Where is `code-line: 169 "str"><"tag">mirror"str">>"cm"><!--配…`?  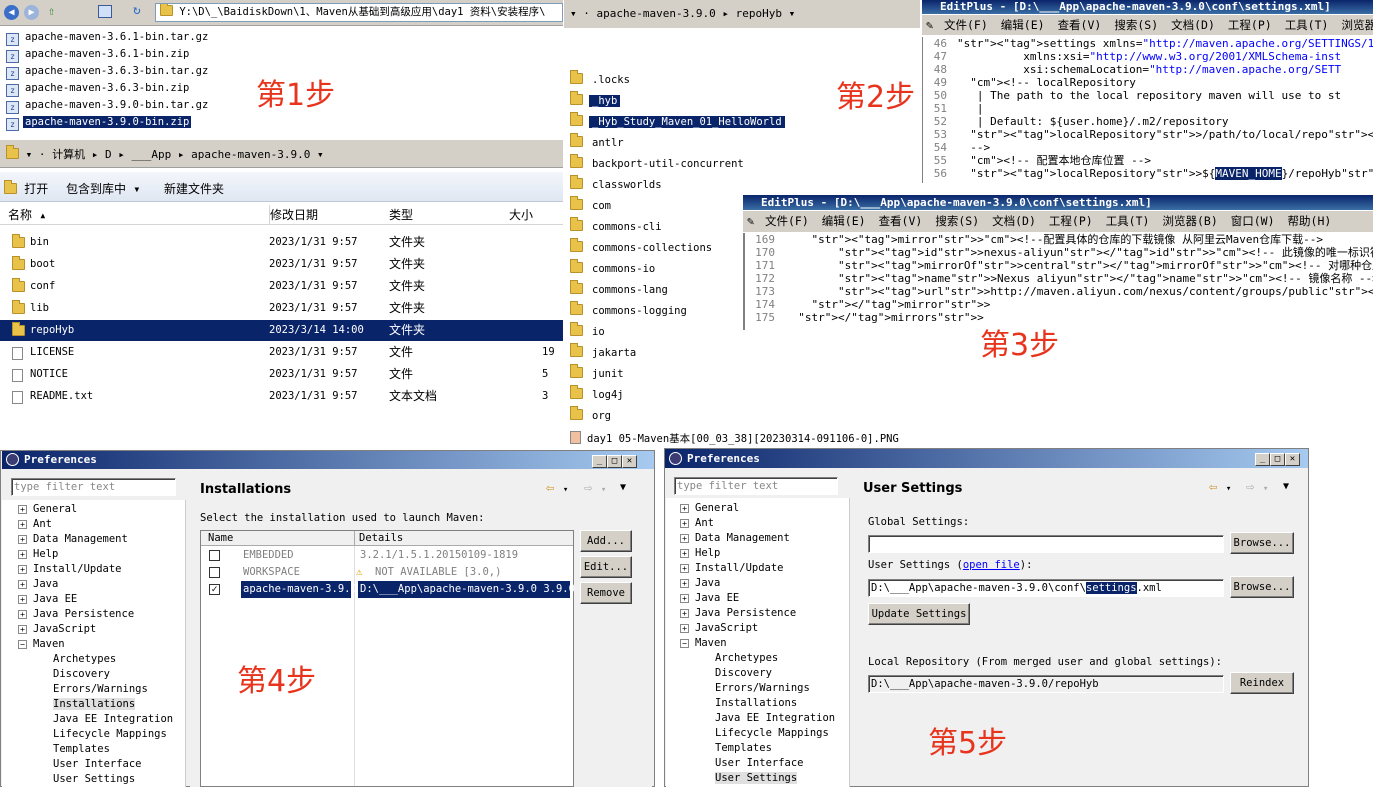
code-line: 169 "str"><"tag">mirror"str">>"cm"><!--配… is located at coordinates (1059, 239).